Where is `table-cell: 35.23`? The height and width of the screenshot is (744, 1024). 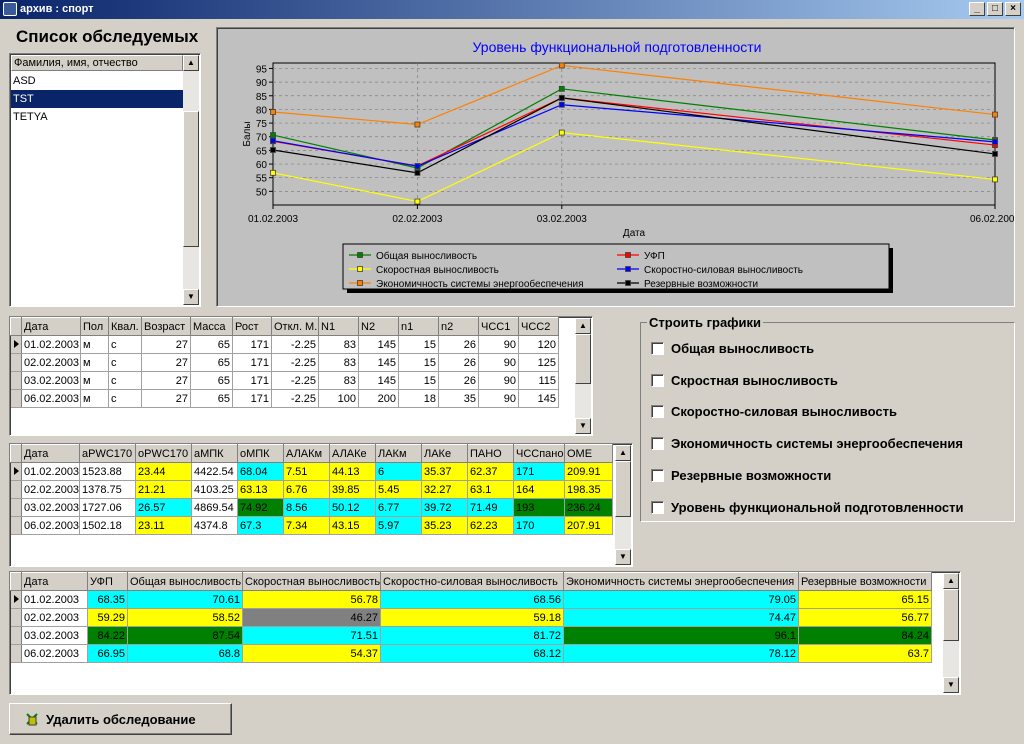 table-cell: 35.23 is located at coordinates (444, 525).